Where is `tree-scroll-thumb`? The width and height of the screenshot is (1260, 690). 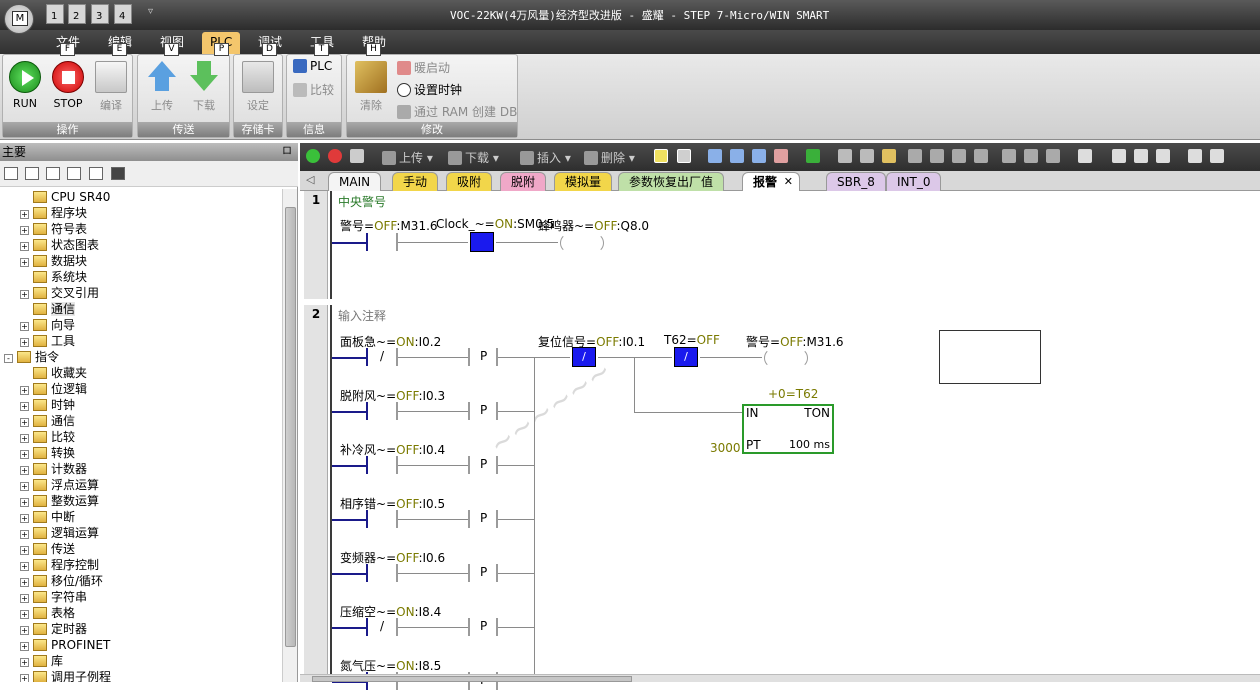
tree-scroll-thumb is located at coordinates (290, 427).